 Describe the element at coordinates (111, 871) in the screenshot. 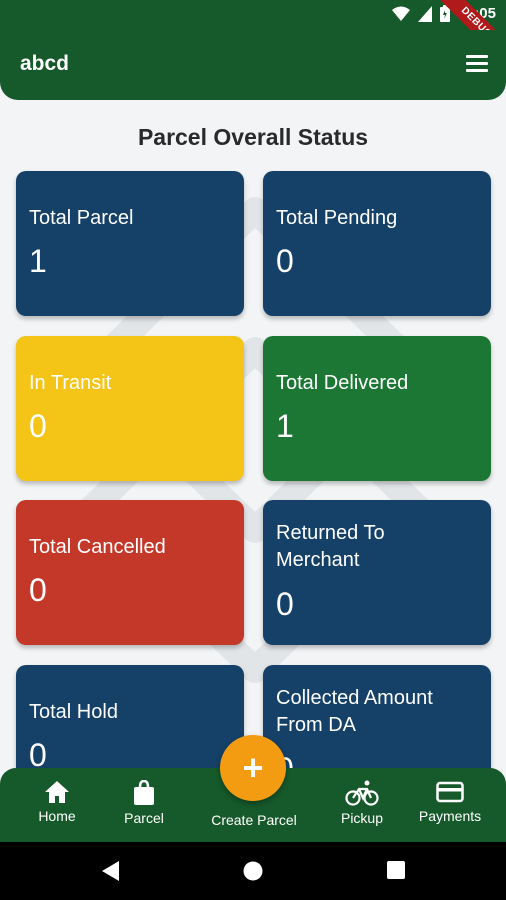

I see `back-icon` at that location.